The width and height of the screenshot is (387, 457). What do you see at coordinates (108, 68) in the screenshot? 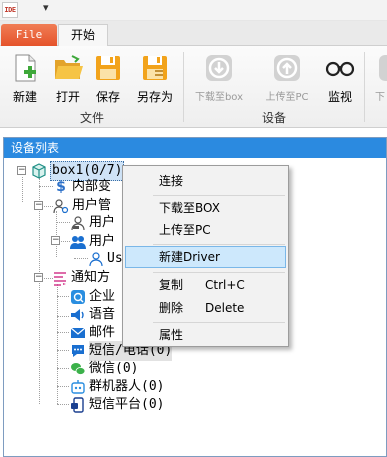
I see `save-icon` at bounding box center [108, 68].